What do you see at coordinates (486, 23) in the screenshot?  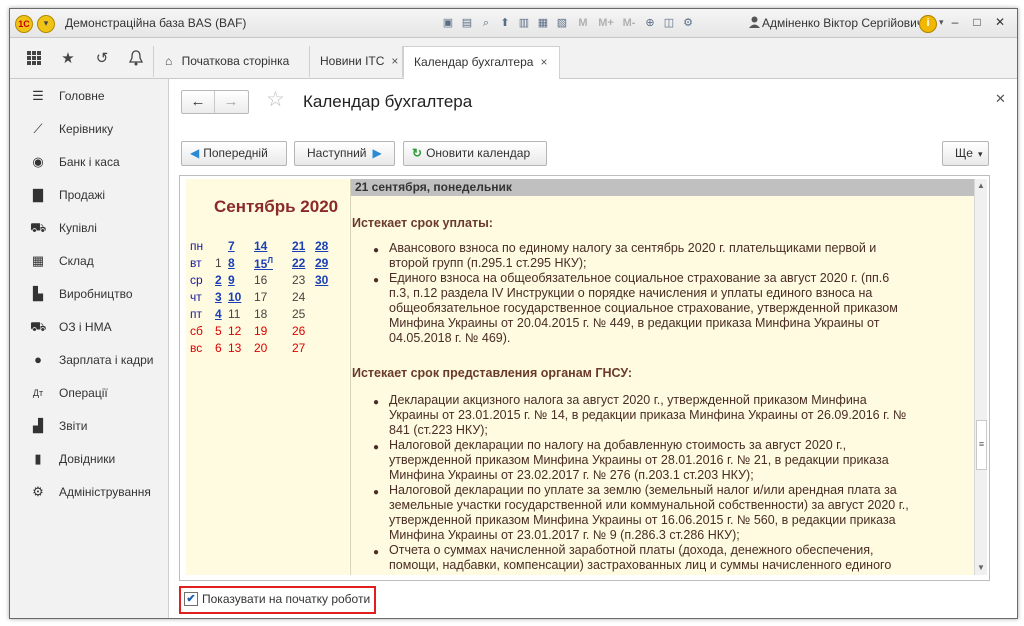 I see `preview-icon: ⌕` at bounding box center [486, 23].